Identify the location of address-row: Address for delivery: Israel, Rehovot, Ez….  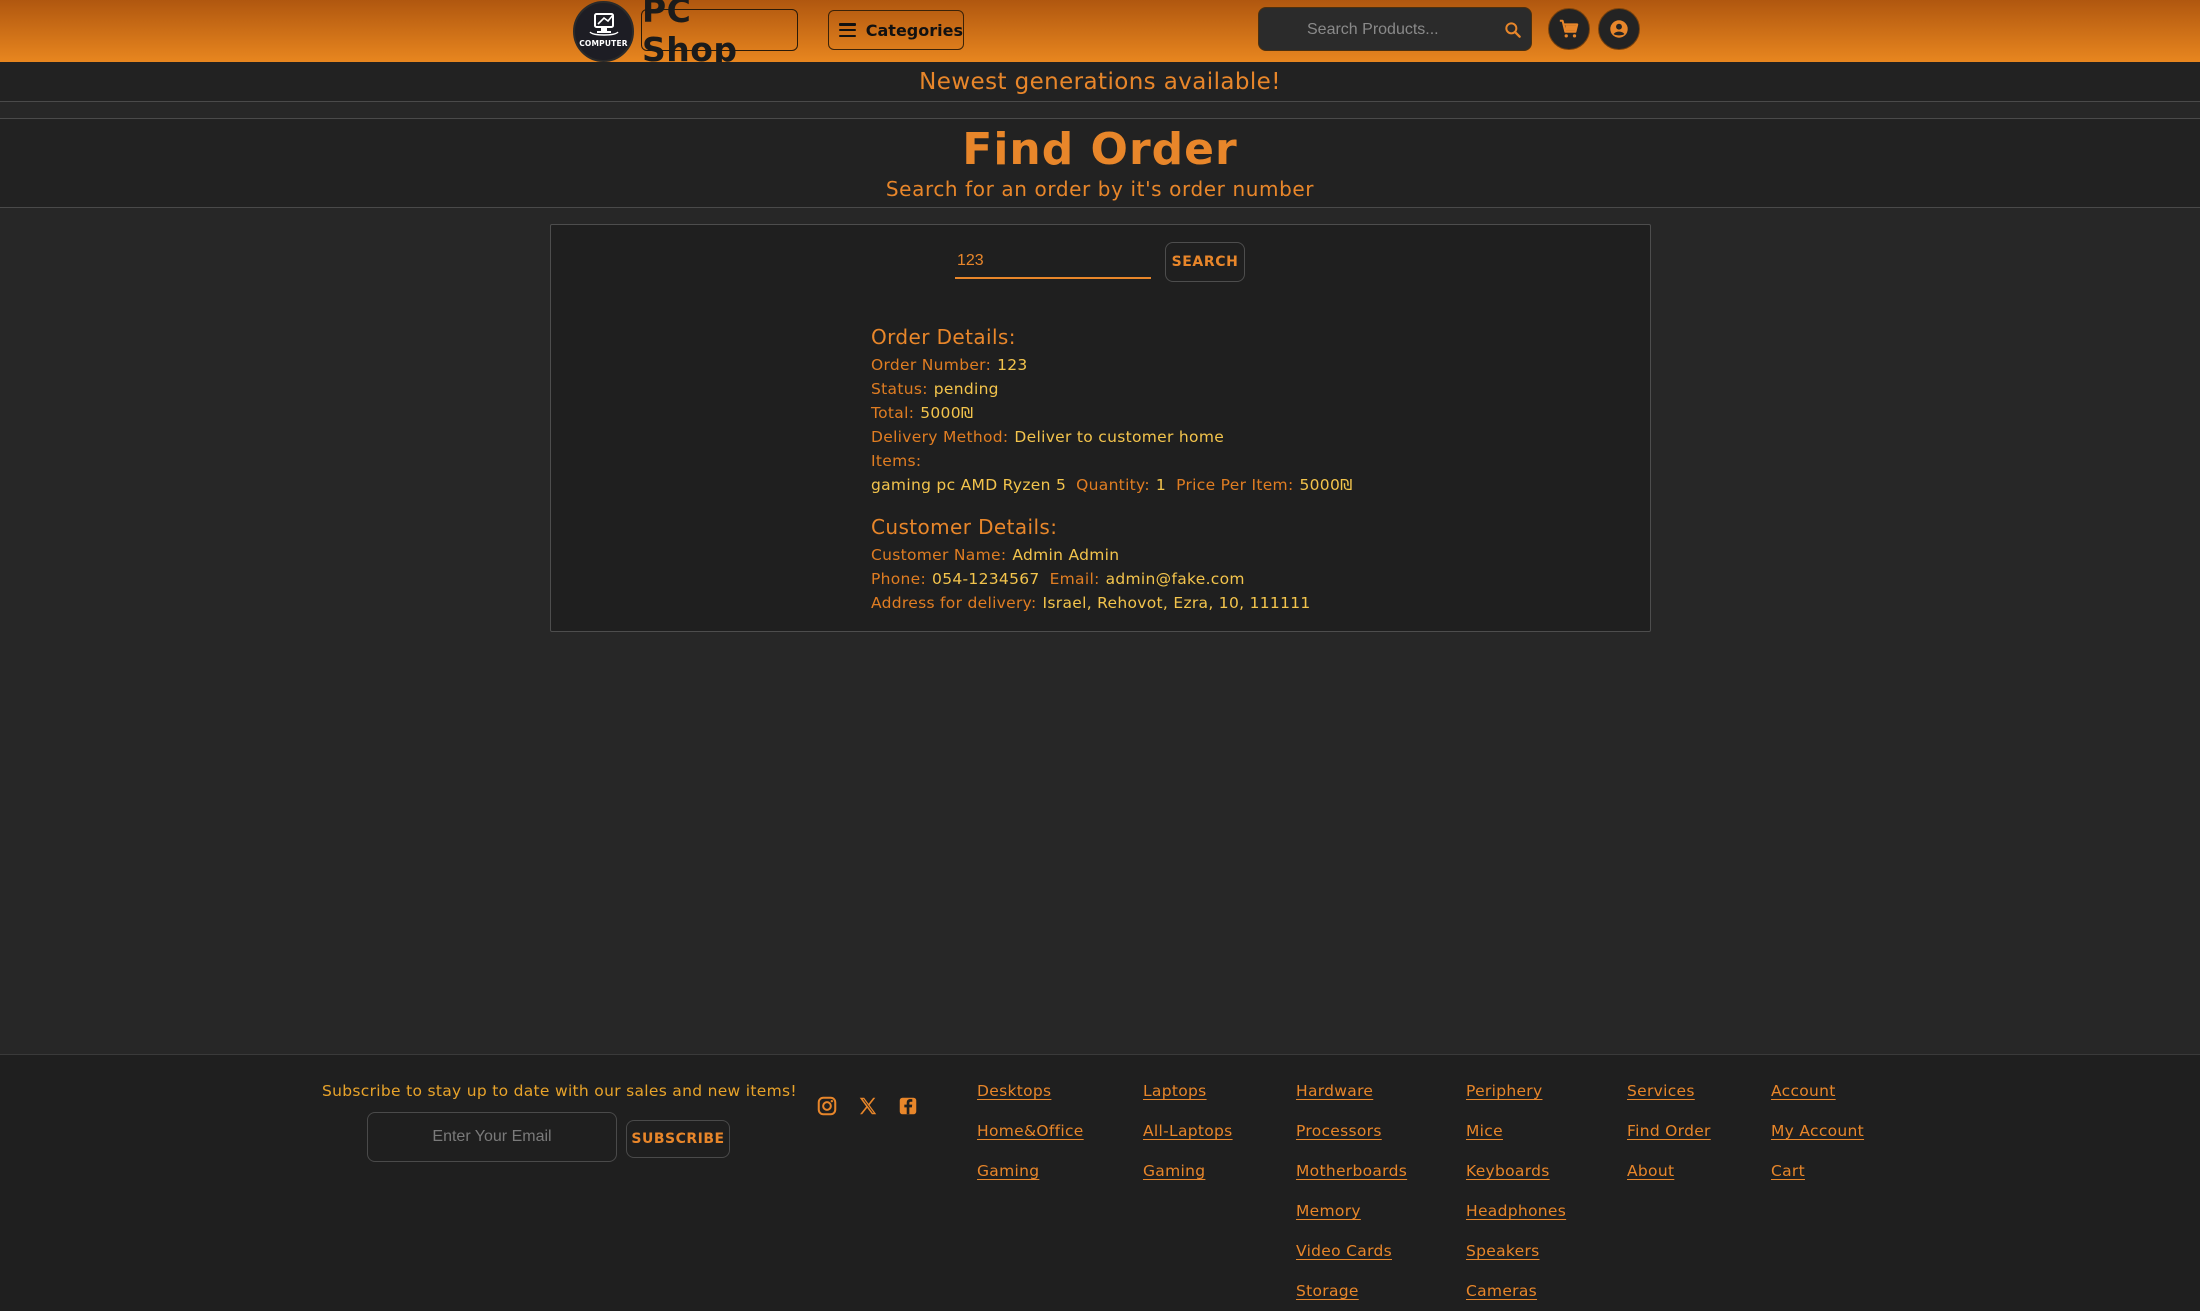
(1112, 603).